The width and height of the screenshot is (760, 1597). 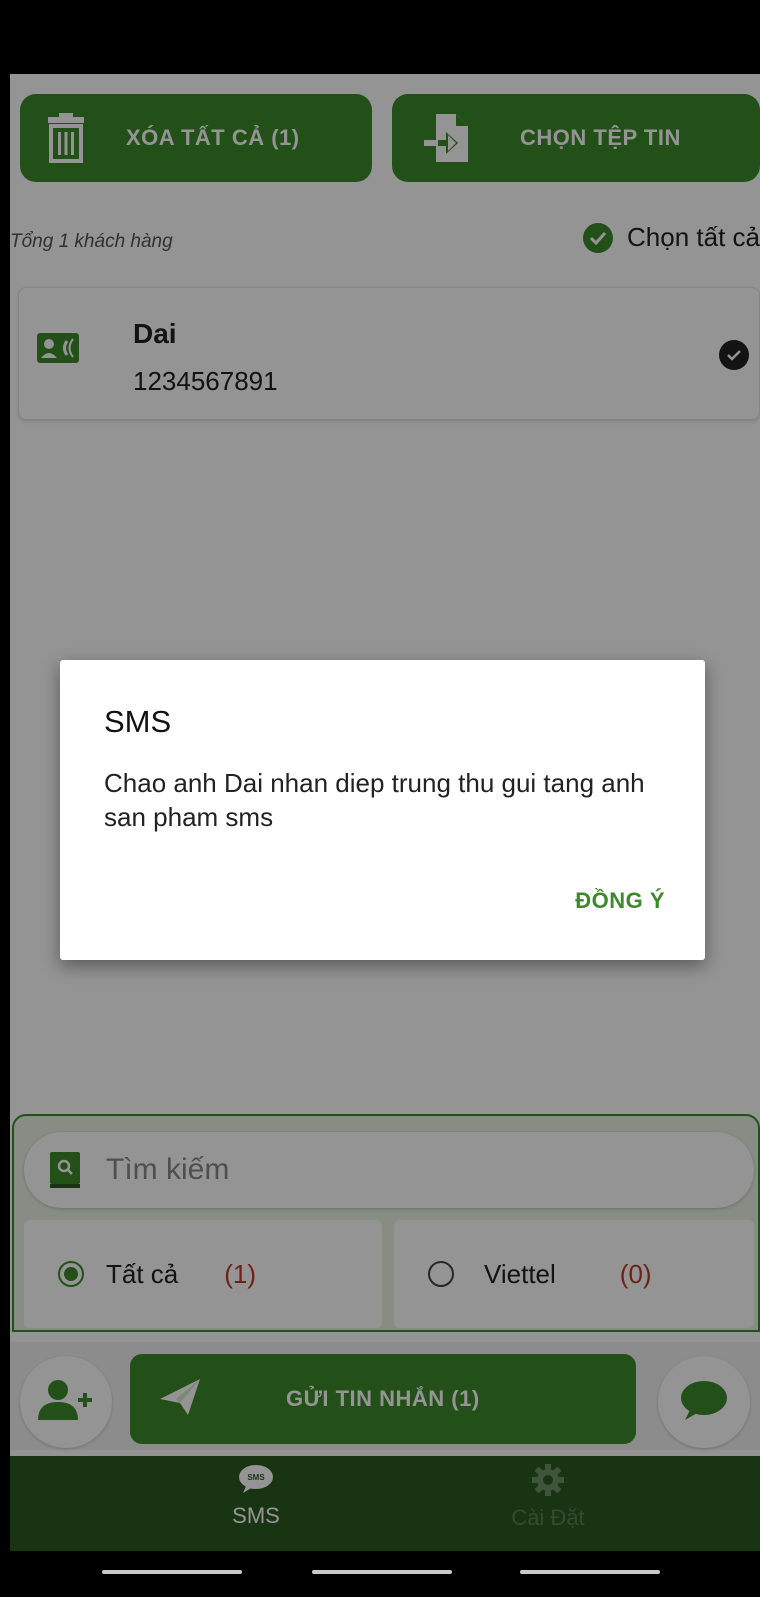 I want to click on system-navigation-bar, so click(x=385, y=1574).